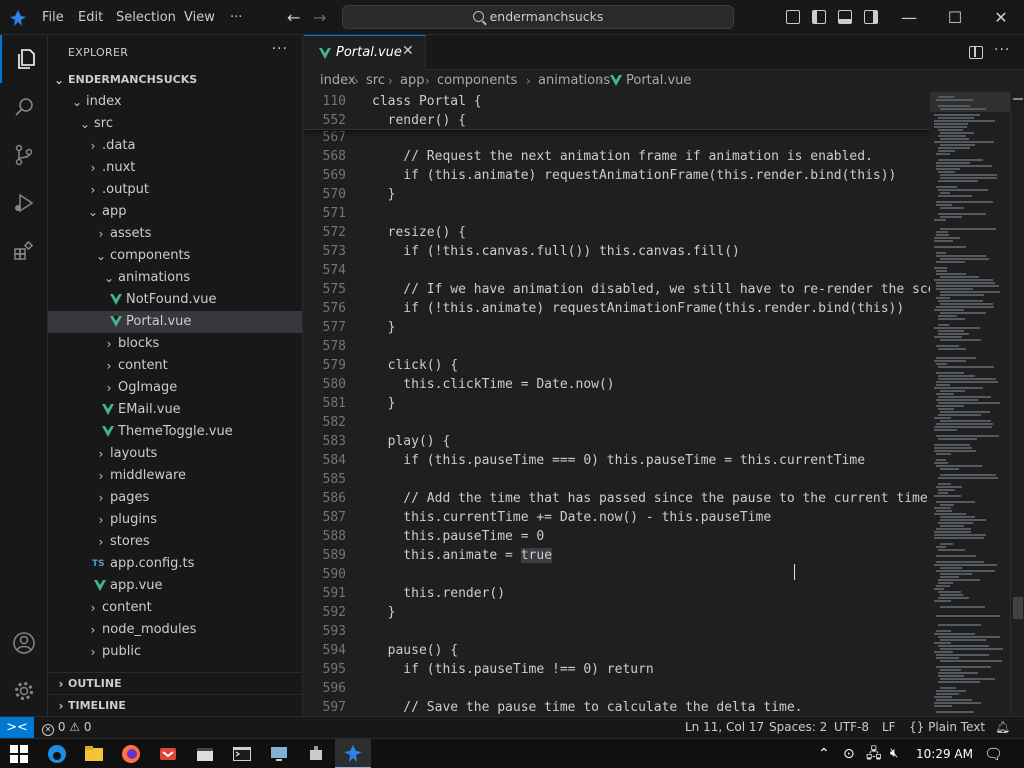  What do you see at coordinates (175, 432) in the screenshot?
I see `tree-item-themetoggle-vue: ThemeToggle.vue` at bounding box center [175, 432].